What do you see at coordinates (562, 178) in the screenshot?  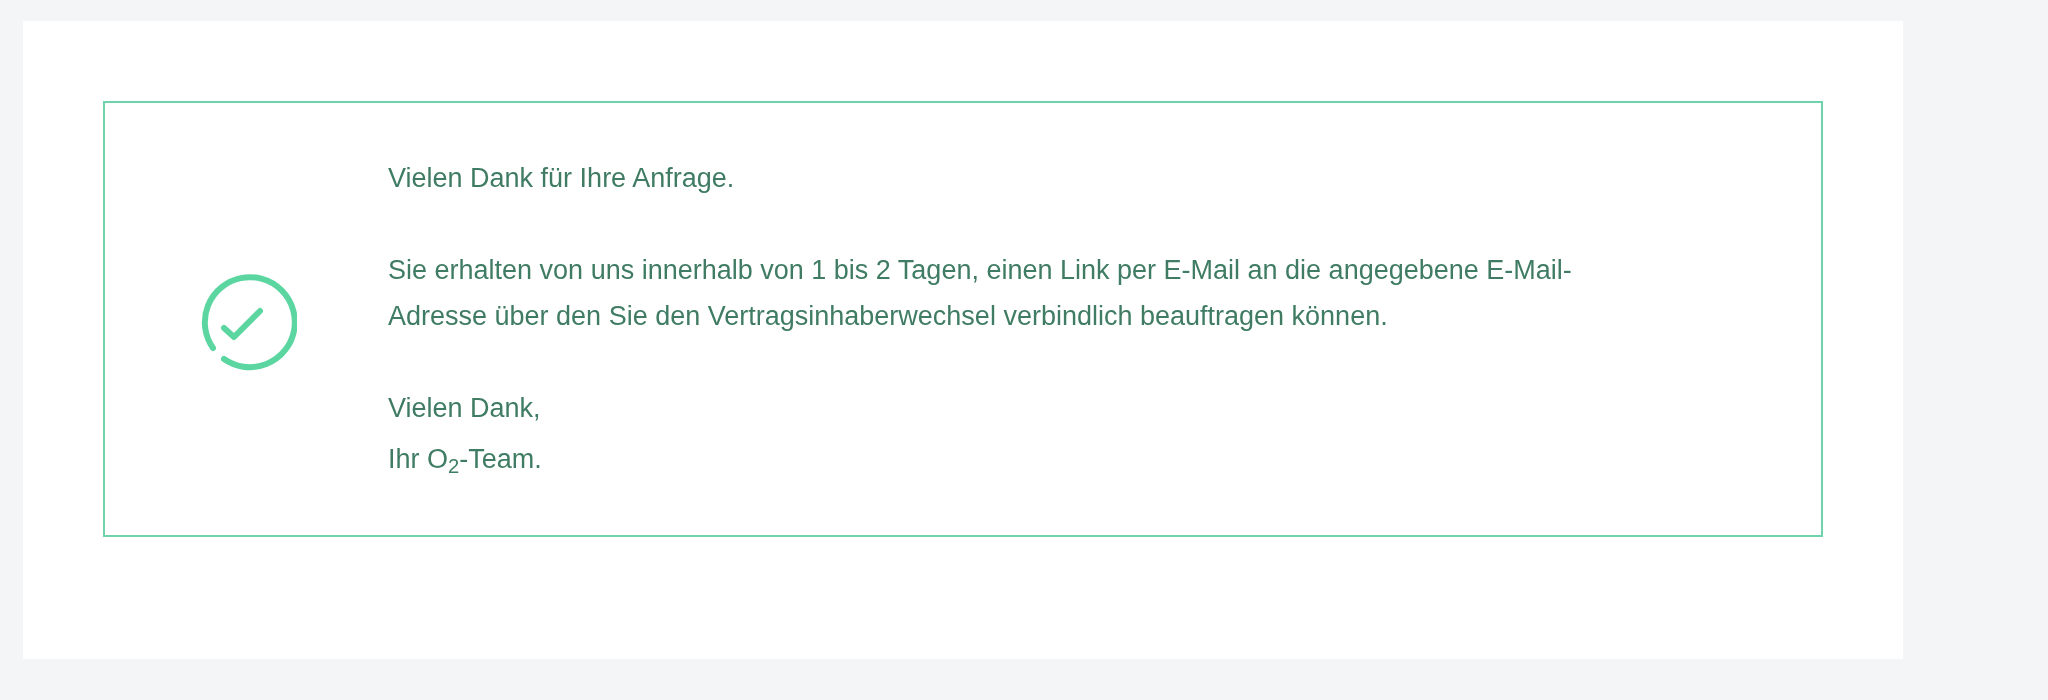 I see `thank-you-heading: Vielen Dank für Ihre Anfrage.` at bounding box center [562, 178].